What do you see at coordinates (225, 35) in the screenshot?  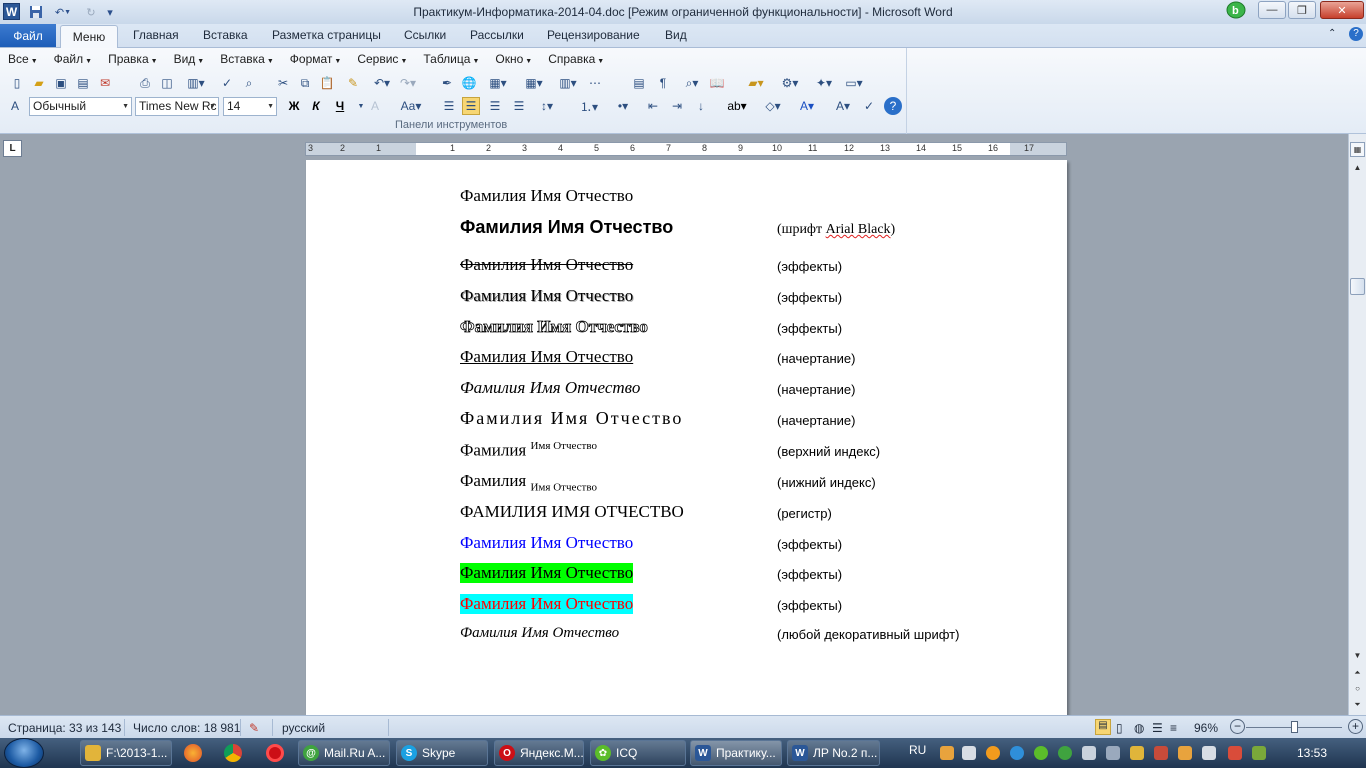 I see `tab-insert: Вставка` at bounding box center [225, 35].